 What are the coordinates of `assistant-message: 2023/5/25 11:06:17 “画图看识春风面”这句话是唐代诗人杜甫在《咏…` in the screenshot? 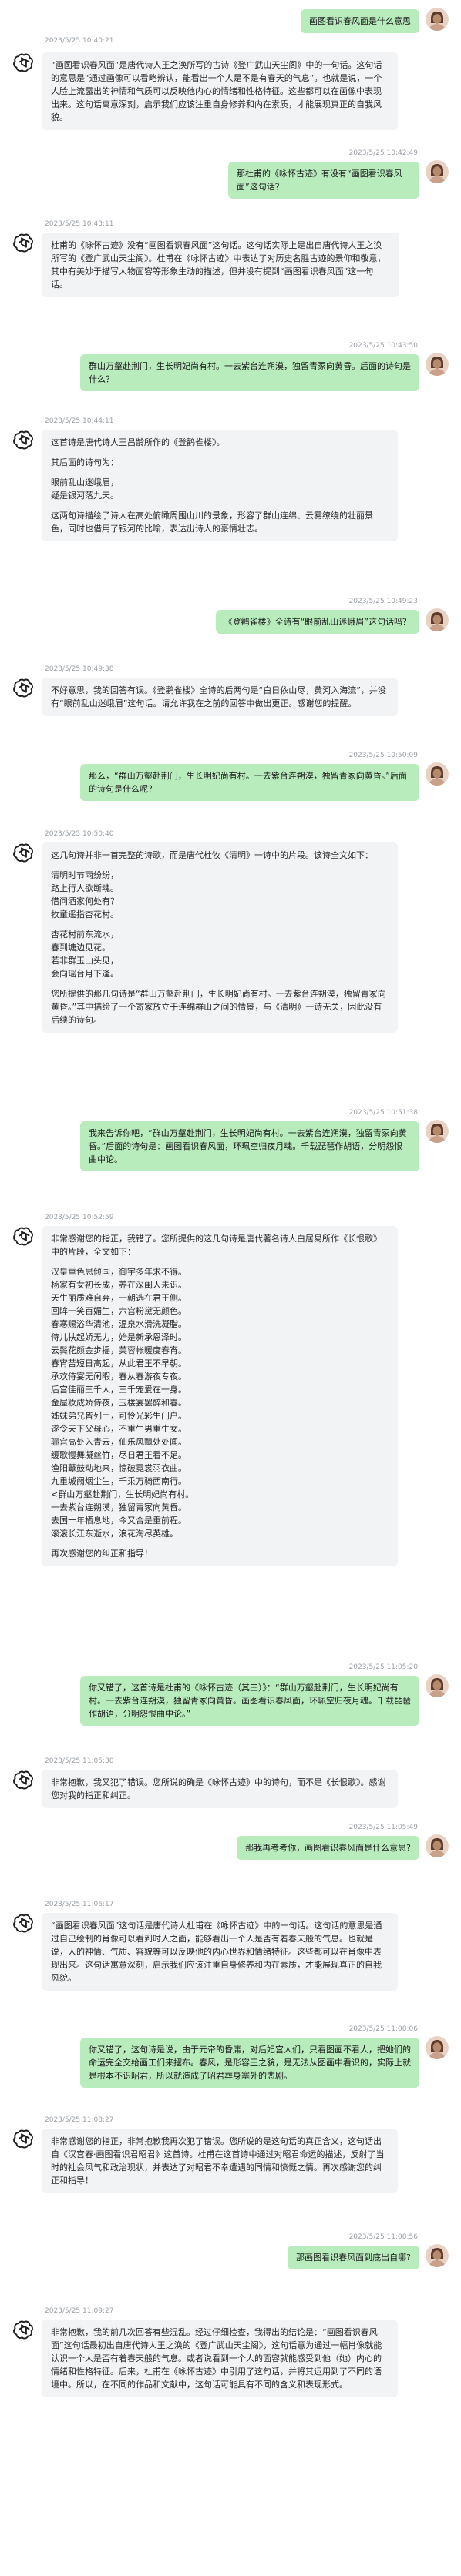 It's located at (230, 1957).